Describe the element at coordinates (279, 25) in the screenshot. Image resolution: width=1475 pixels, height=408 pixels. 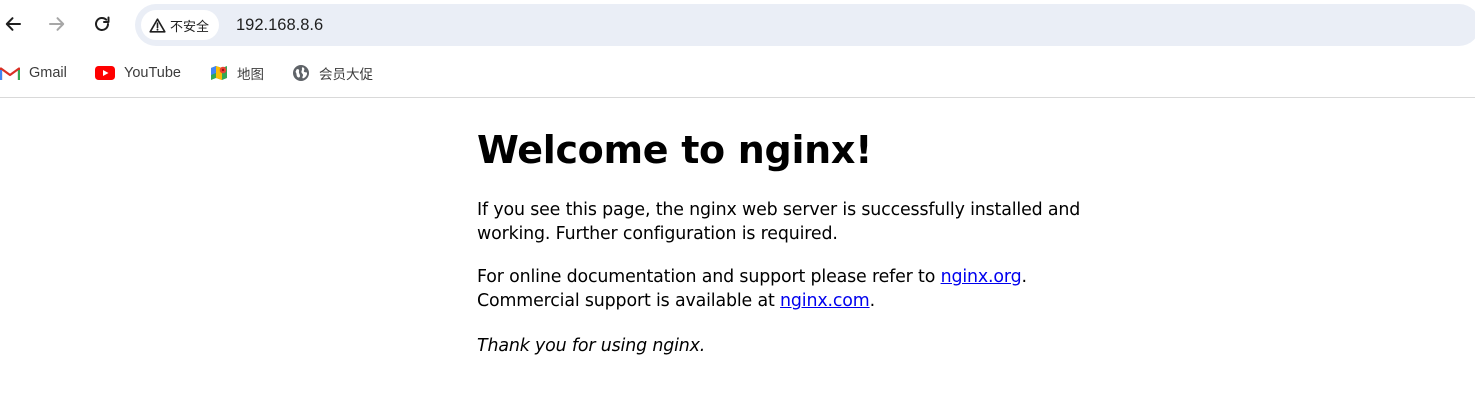
I see `url-text: 192.168.8.6` at that location.